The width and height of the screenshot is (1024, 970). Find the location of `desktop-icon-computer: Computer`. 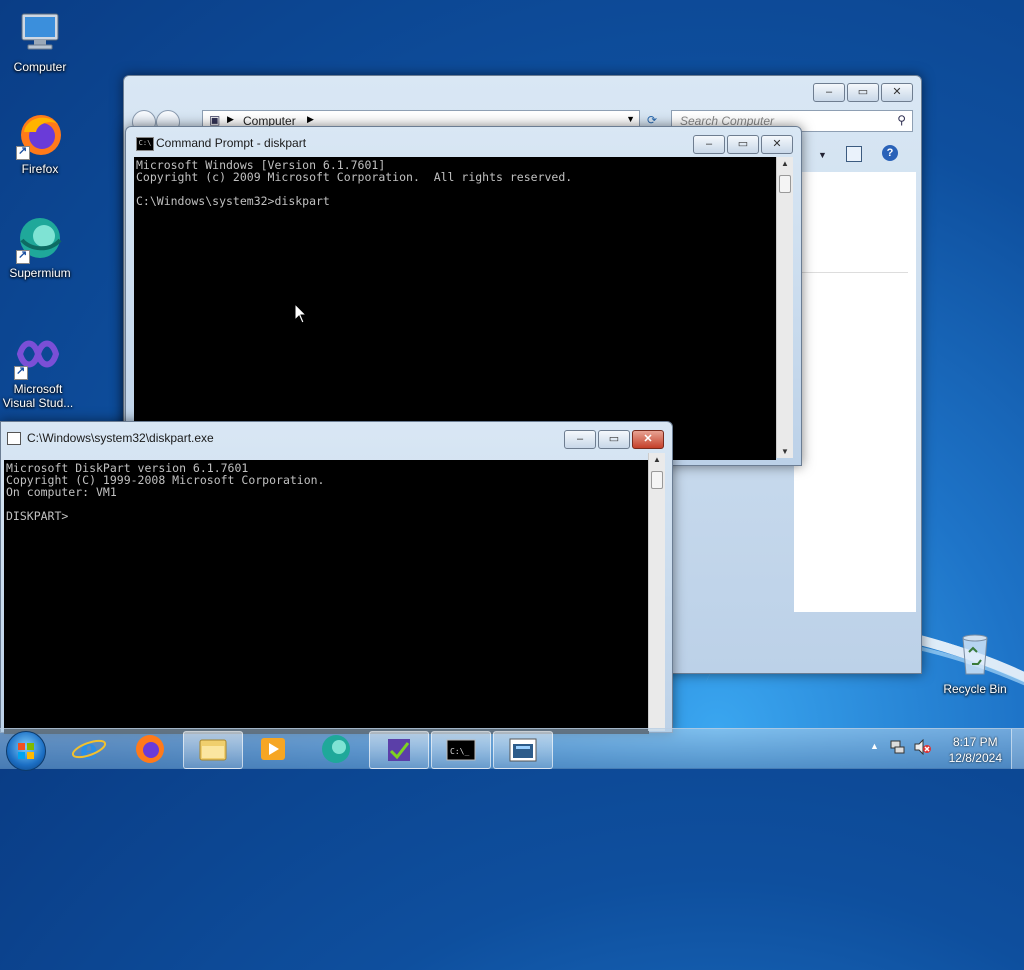

desktop-icon-computer: Computer is located at coordinates (40, 41).